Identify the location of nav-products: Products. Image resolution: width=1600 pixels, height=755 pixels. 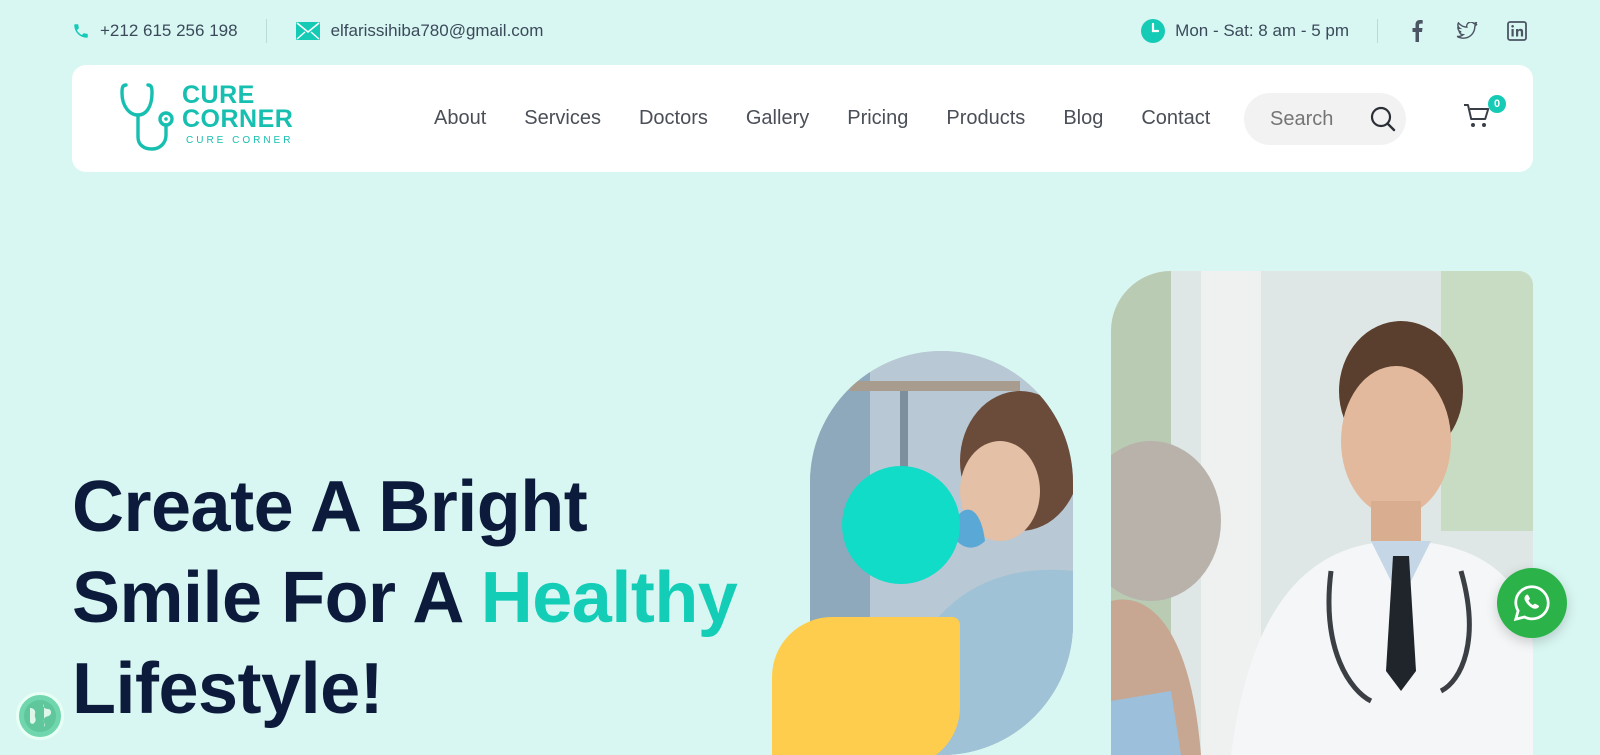
(985, 118).